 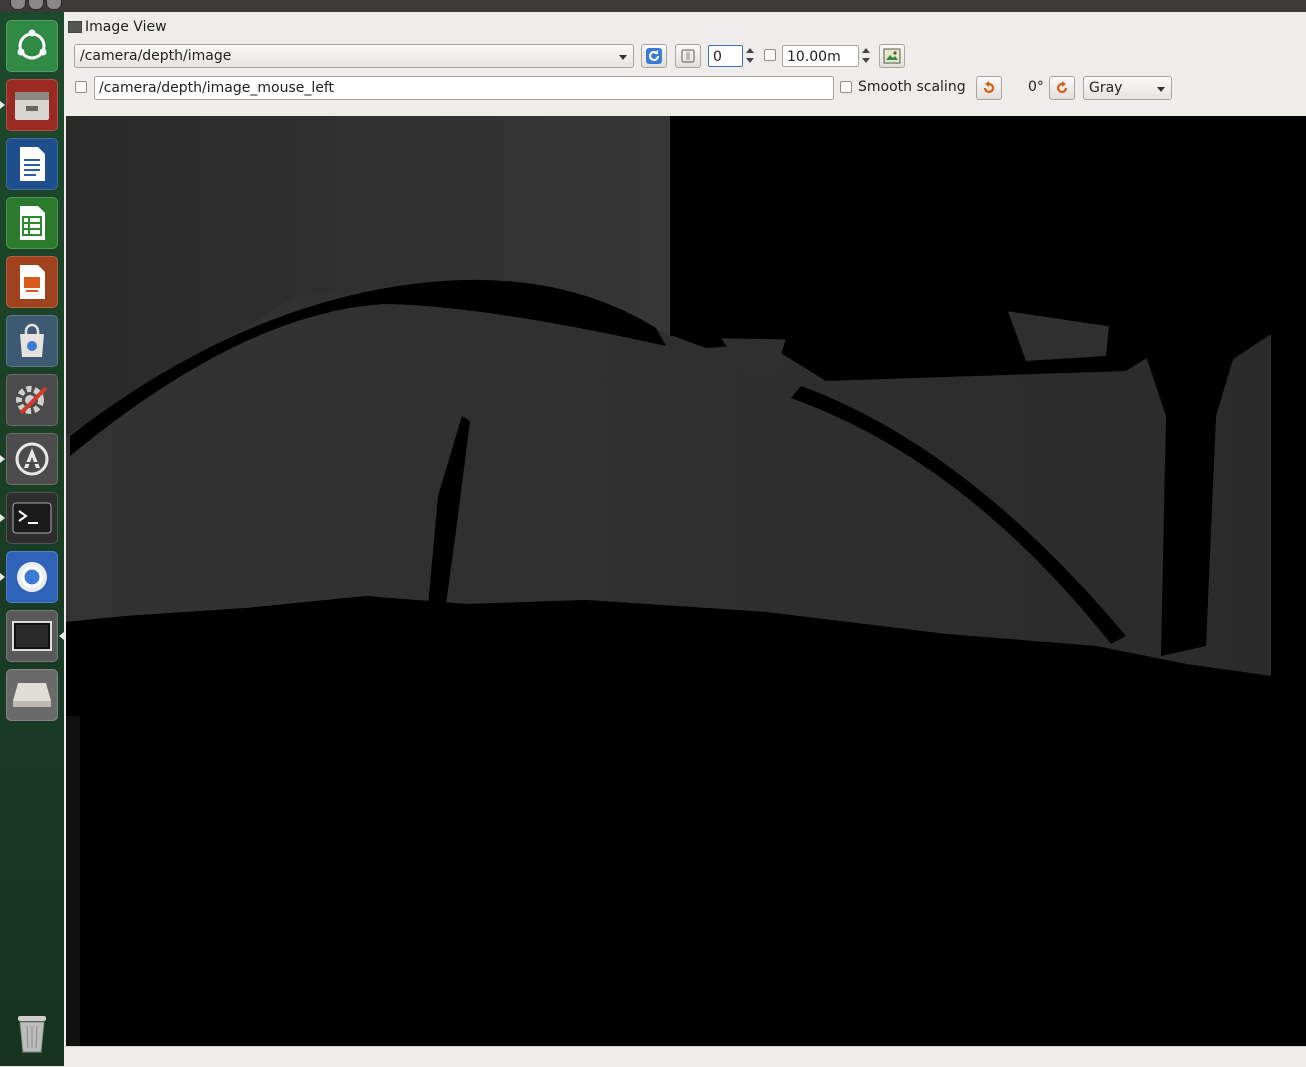 I want to click on writer-icon, so click(x=32, y=164).